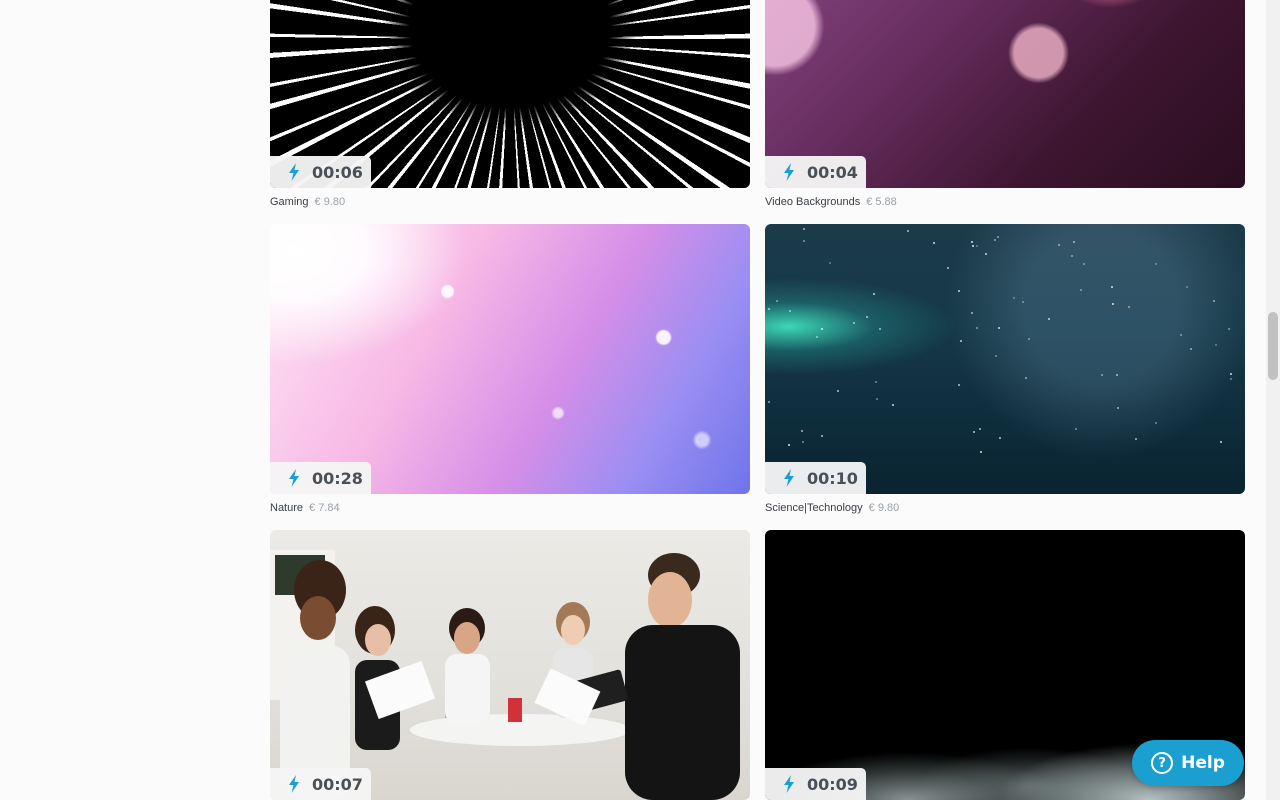  I want to click on duration-badge: 00:28, so click(320, 478).